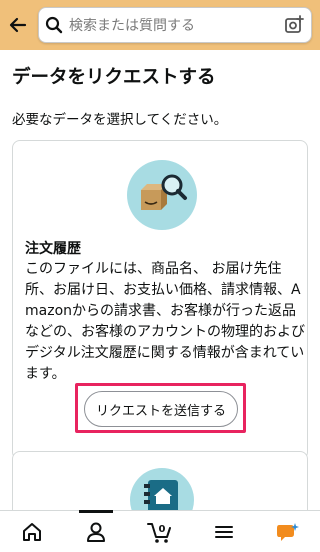 This screenshot has height=552, width=320. I want to click on nav-assistant, so click(288, 531).